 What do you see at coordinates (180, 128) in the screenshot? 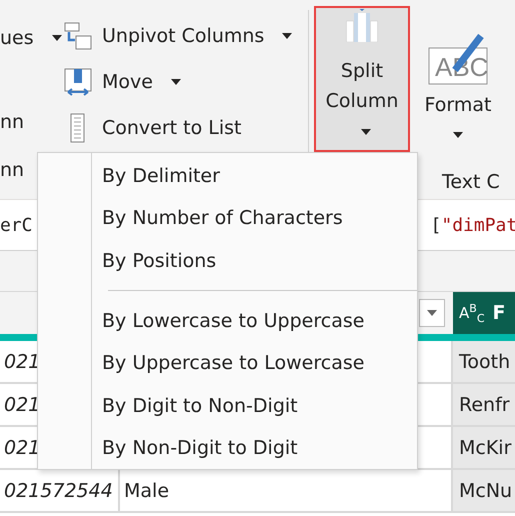
I see `ribbon-command: Convert to List` at bounding box center [180, 128].